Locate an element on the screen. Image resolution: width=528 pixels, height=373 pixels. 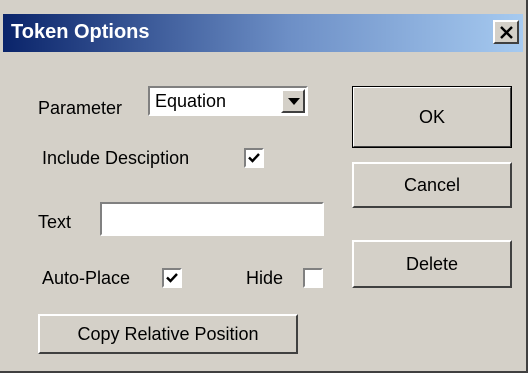
auto-place-checkbox is located at coordinates (172, 278).